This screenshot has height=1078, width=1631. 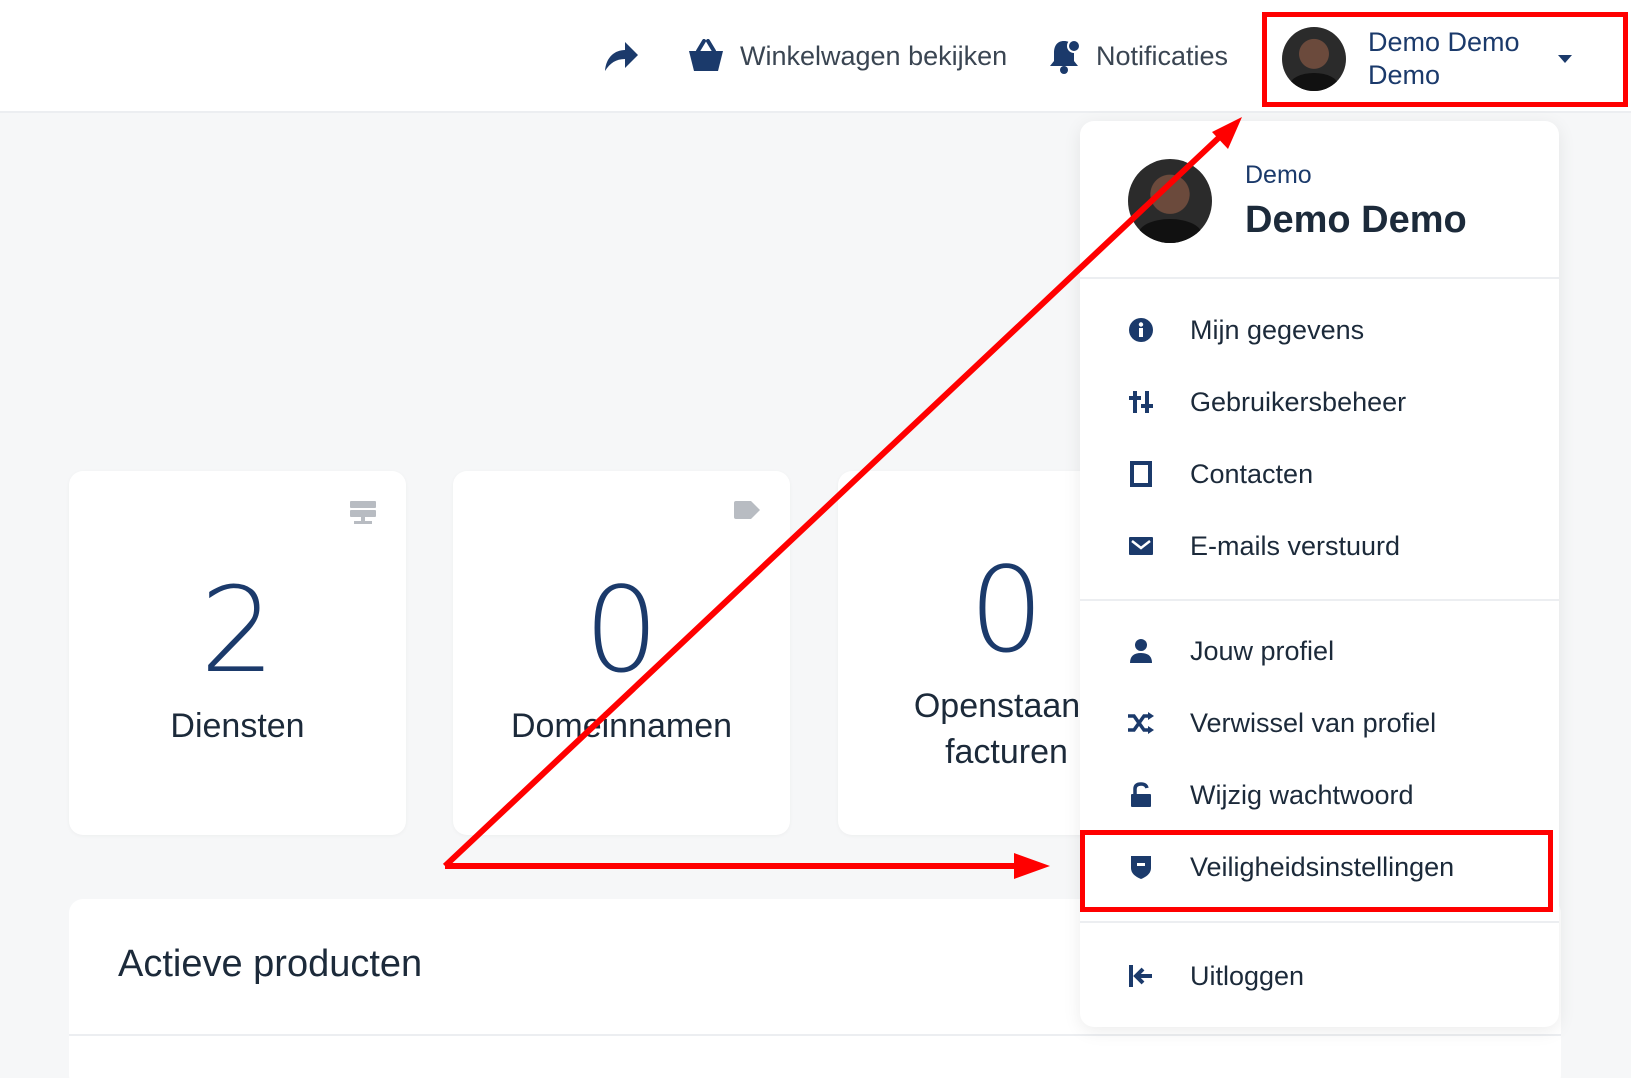 What do you see at coordinates (1277, 329) in the screenshot?
I see `menu-item-label: Mijn gegevens` at bounding box center [1277, 329].